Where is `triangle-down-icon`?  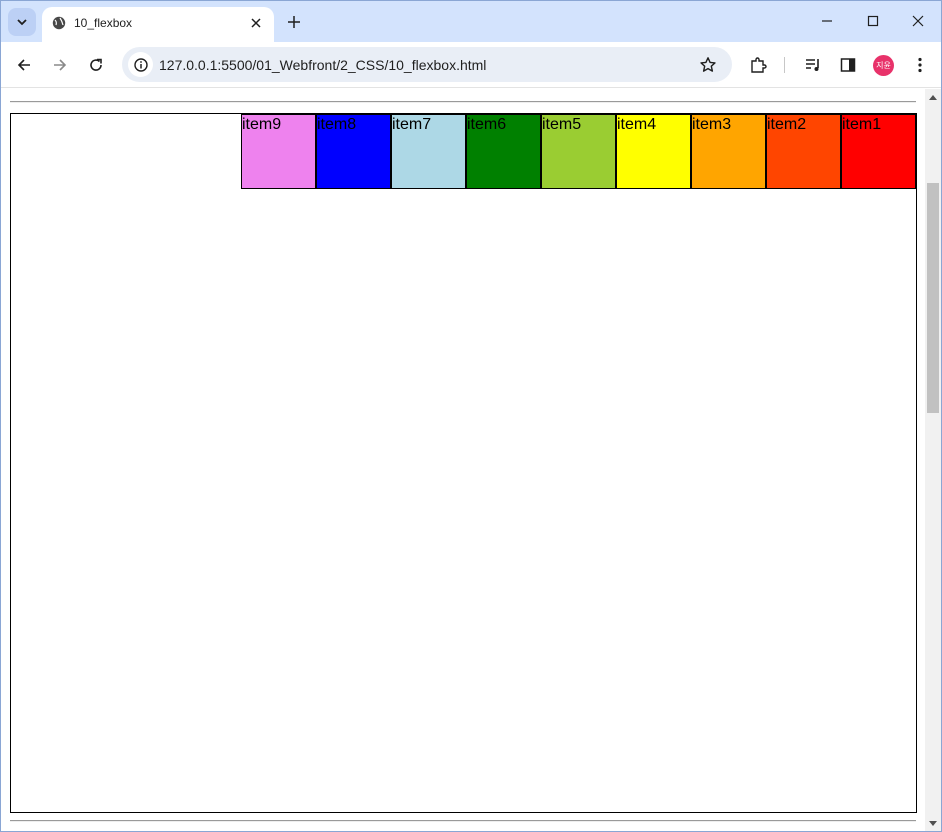 triangle-down-icon is located at coordinates (933, 823).